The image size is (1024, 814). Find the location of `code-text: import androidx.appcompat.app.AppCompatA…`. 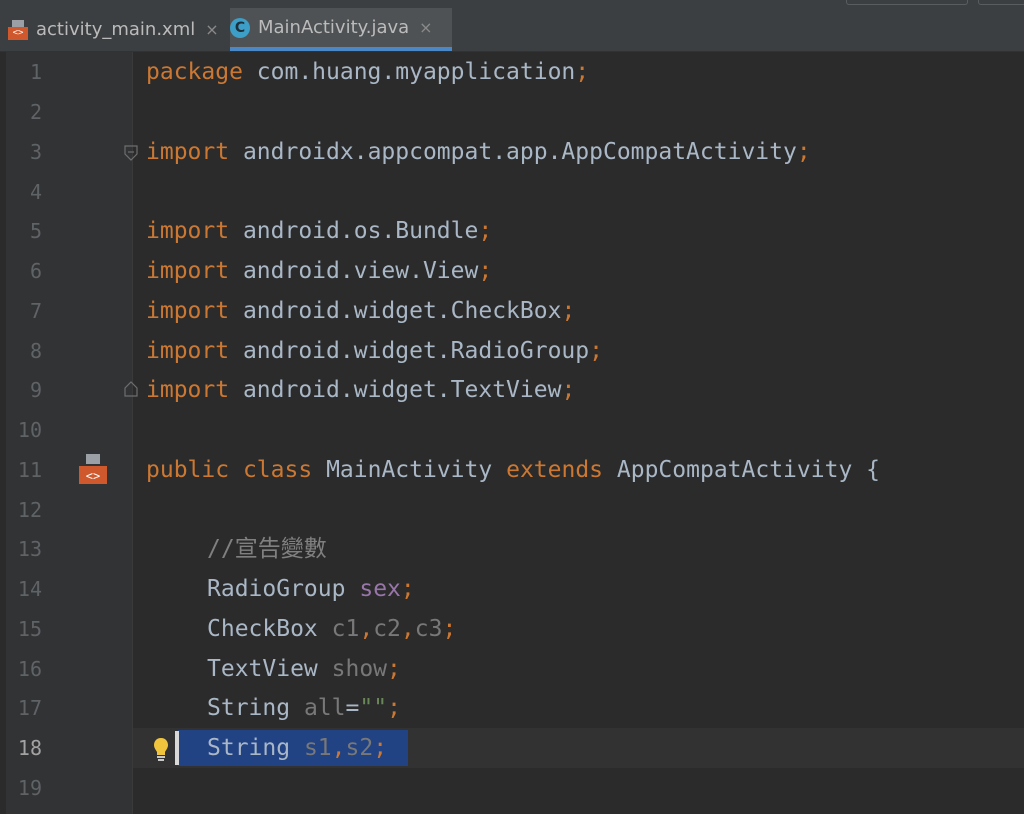

code-text: import androidx.appcompat.app.AppCompatA… is located at coordinates (478, 152).